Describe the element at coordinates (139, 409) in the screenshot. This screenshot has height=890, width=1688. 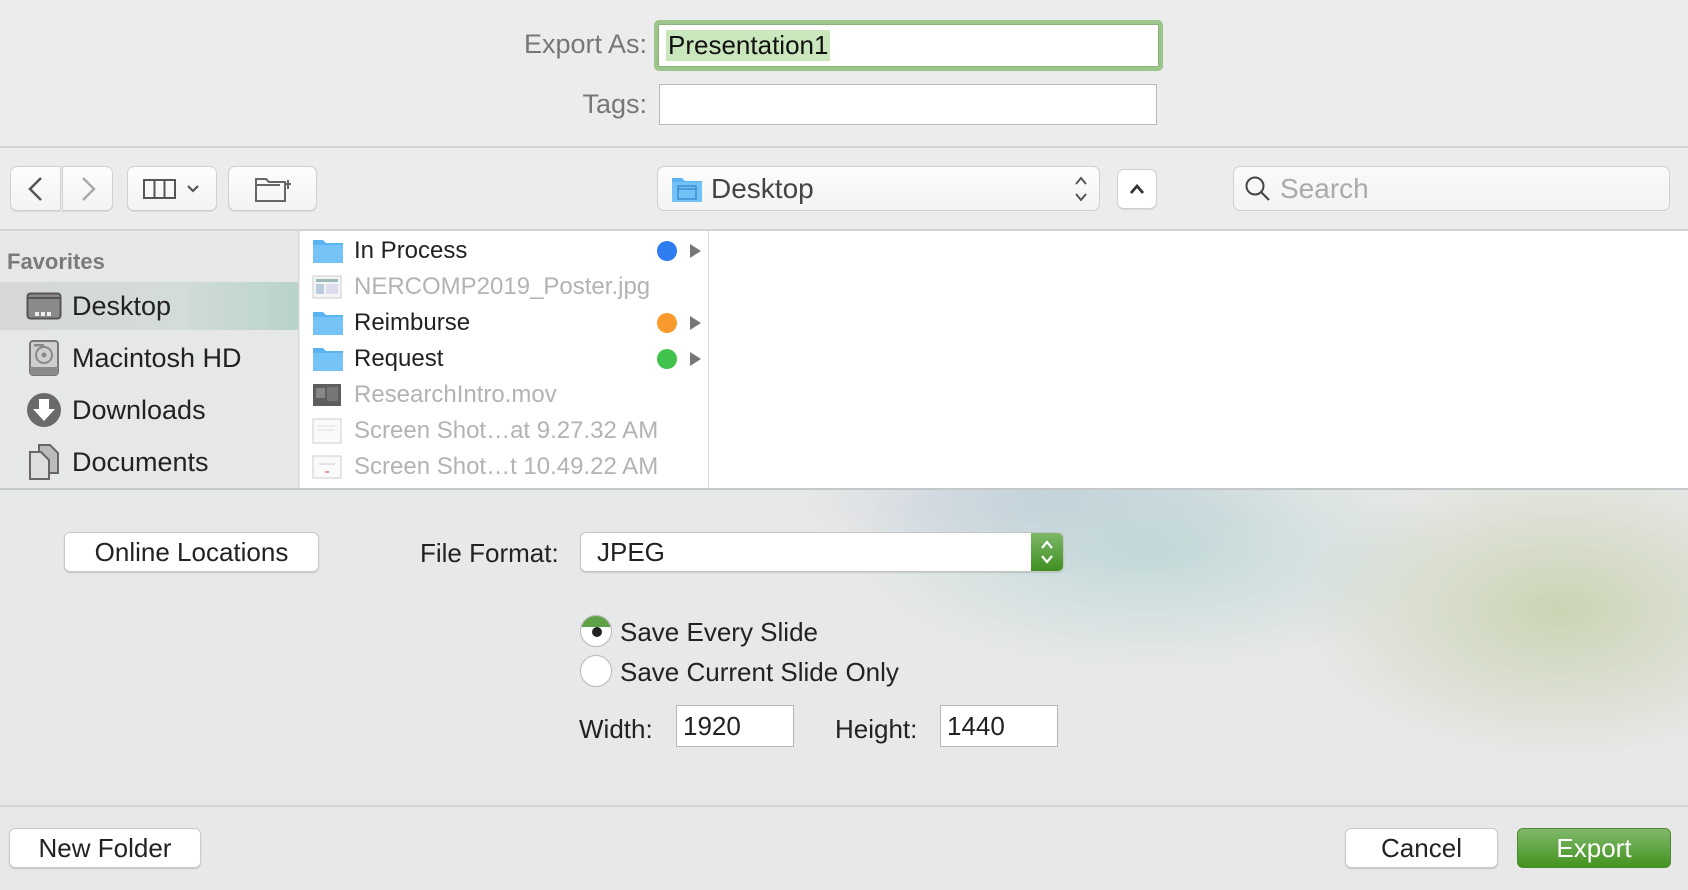
I see `sidebar-item-label: Downloads` at that location.